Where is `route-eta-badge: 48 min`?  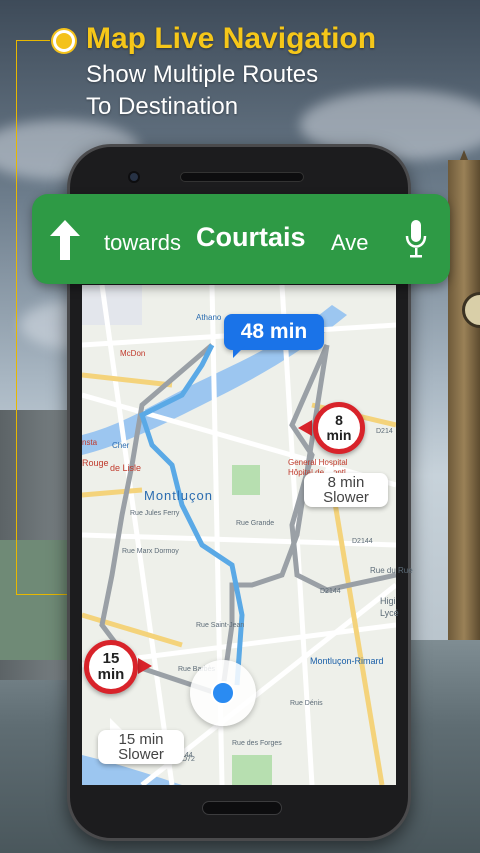 route-eta-badge: 48 min is located at coordinates (274, 332).